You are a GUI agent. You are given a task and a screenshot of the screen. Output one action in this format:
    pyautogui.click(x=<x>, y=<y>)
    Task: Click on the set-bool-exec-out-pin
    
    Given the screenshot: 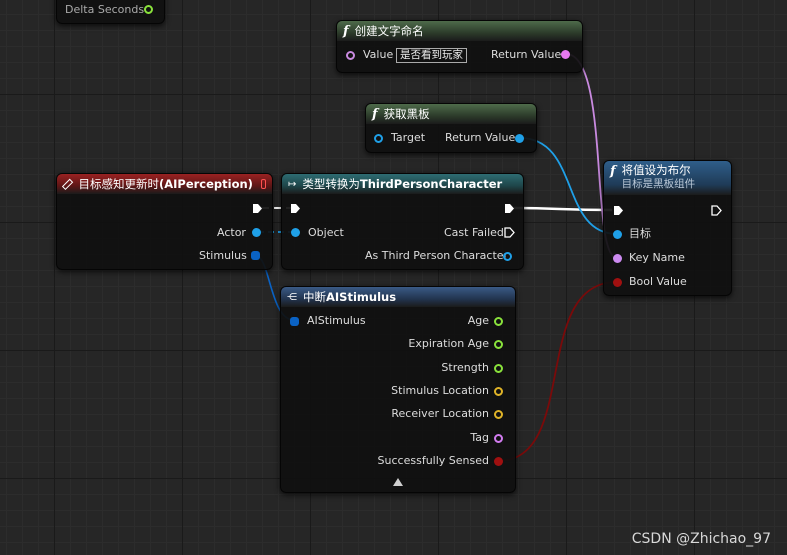 What is the action you would take?
    pyautogui.click(x=716, y=210)
    